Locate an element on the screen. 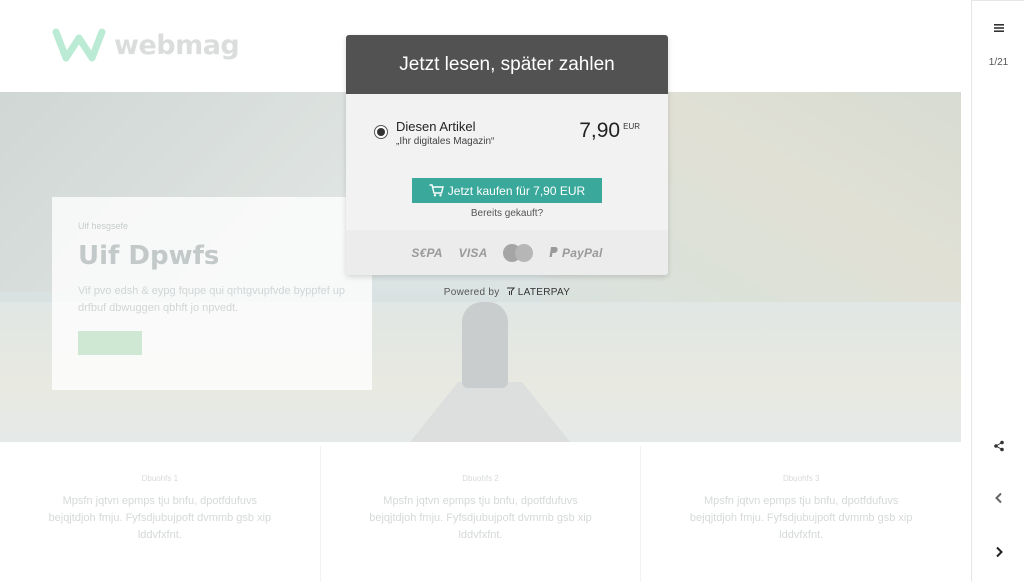 This screenshot has width=1024, height=582. hero-title: Uif Dpwfs is located at coordinates (149, 256).